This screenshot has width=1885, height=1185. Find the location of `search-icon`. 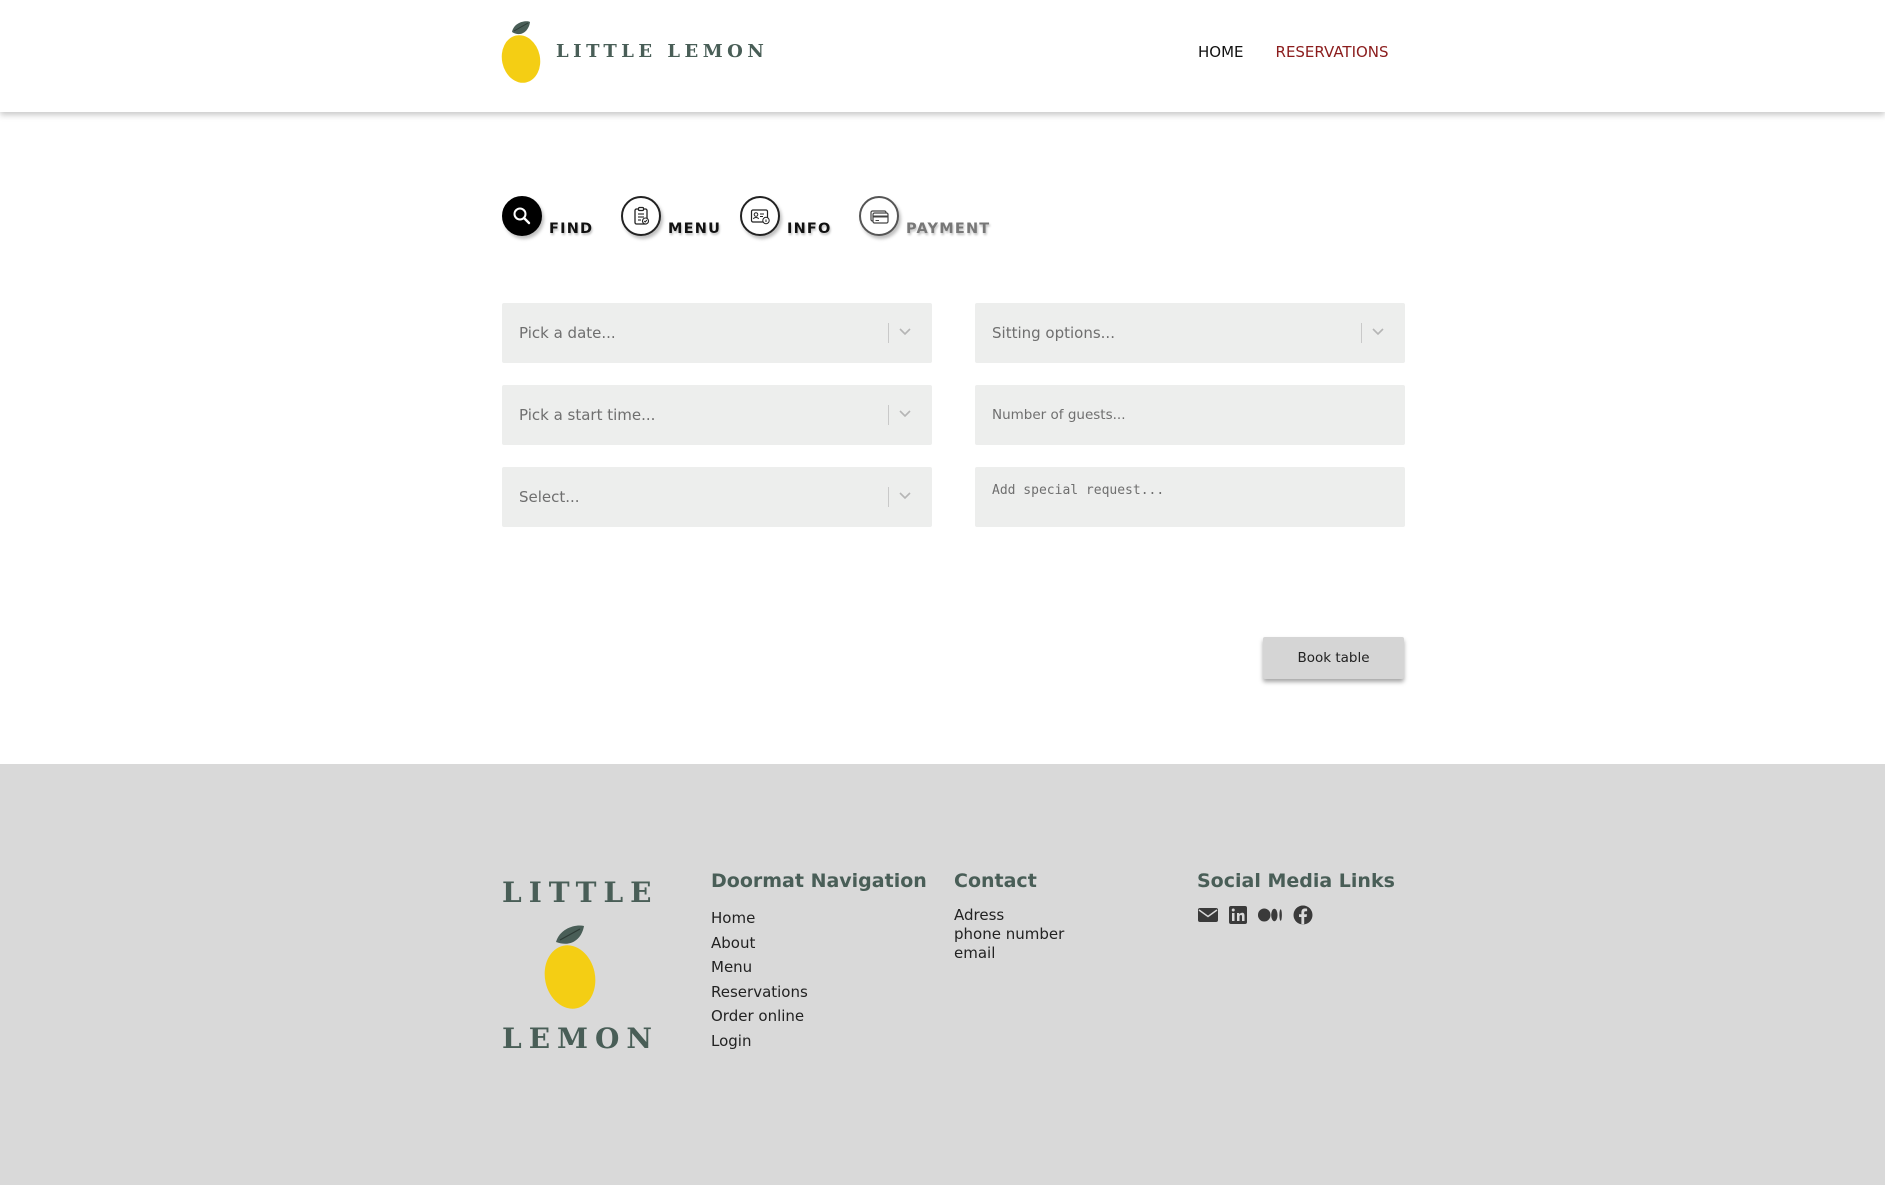

search-icon is located at coordinates (522, 216).